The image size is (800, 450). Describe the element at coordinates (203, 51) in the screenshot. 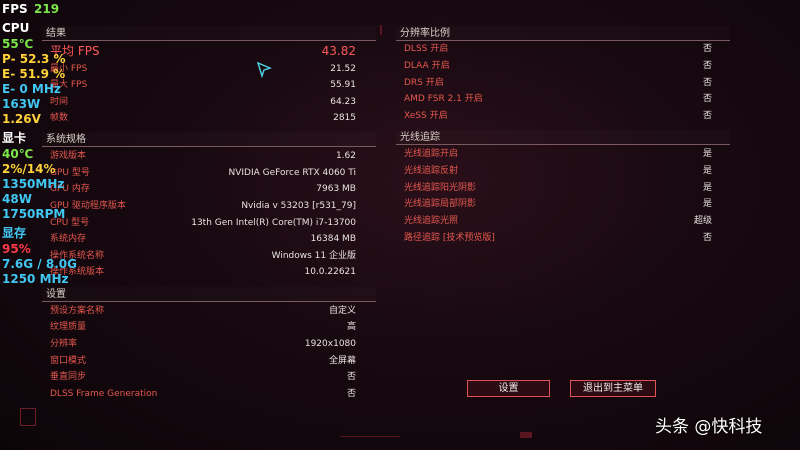

I see `avg-fps-row: 平均 FPS 43.82` at that location.